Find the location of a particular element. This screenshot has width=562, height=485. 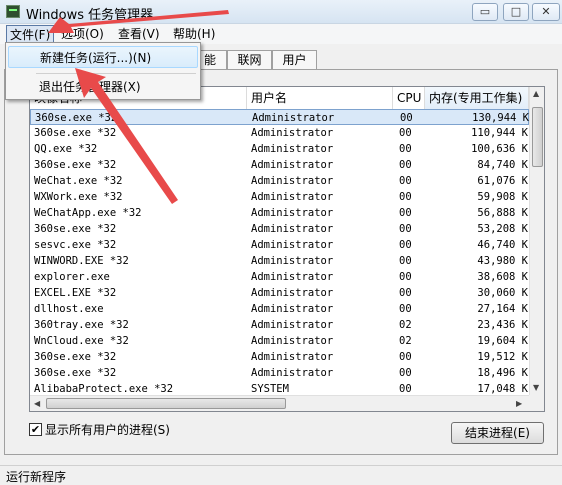

column-user-name: 用户名 is located at coordinates (320, 98).